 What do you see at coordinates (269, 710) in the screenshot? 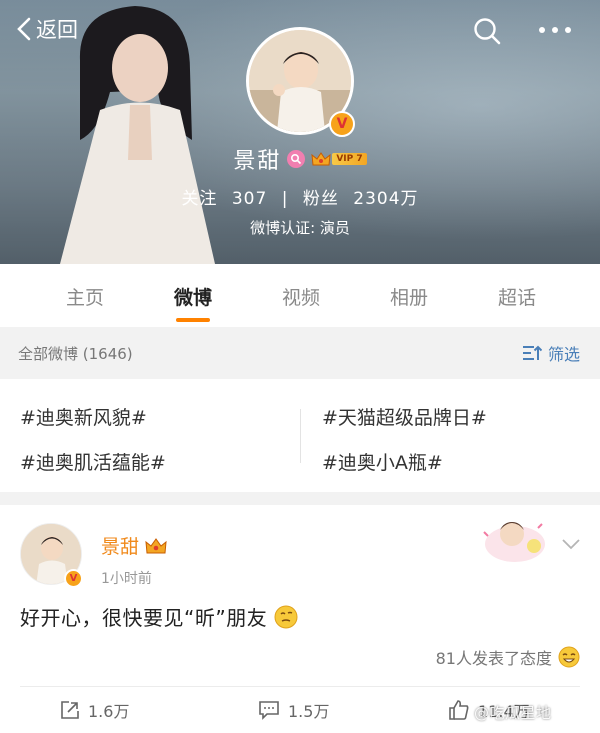
I see `comment-icon` at bounding box center [269, 710].